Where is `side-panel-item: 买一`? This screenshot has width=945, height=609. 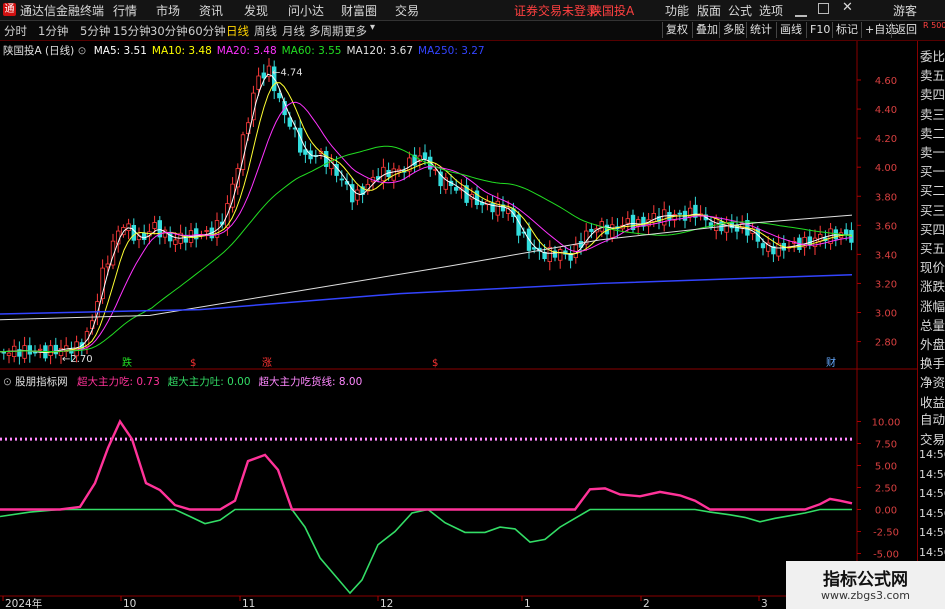
side-panel-item: 买一 is located at coordinates (932, 170).